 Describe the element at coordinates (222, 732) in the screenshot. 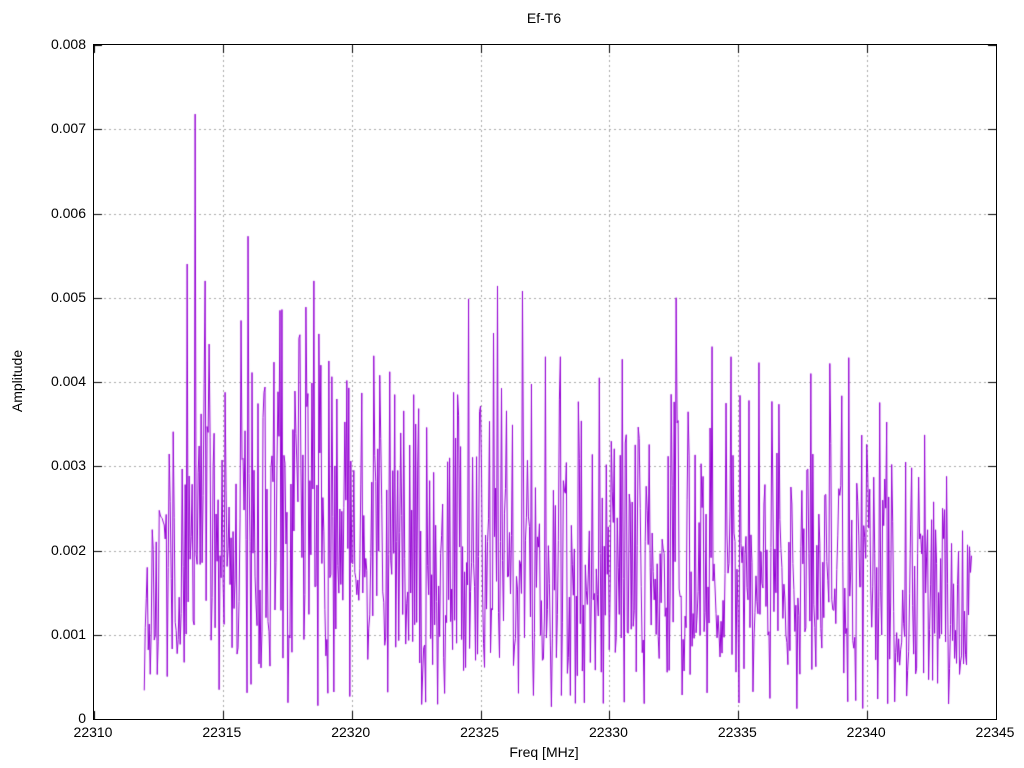

I see `x-tick-label: 22315` at that location.